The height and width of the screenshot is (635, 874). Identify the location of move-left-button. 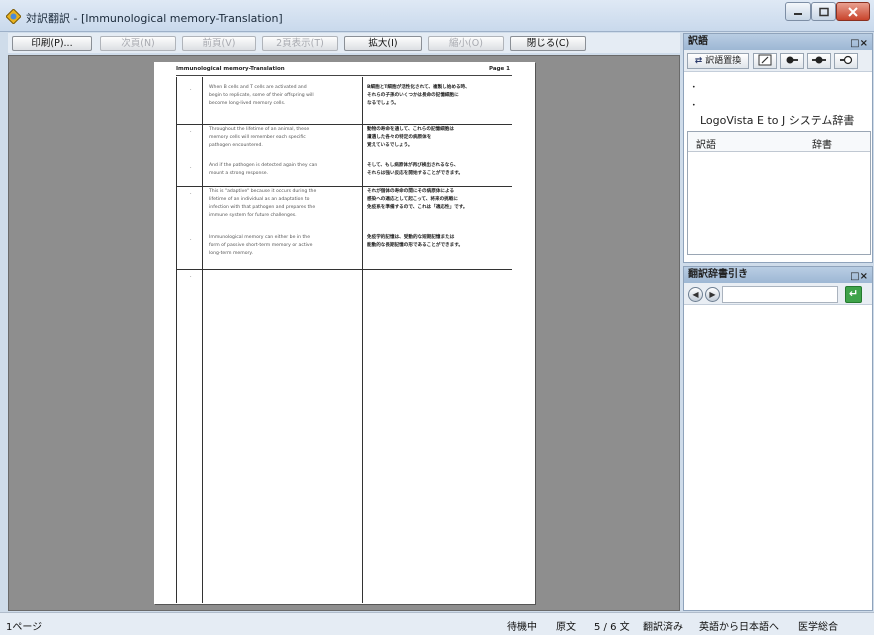
(792, 61).